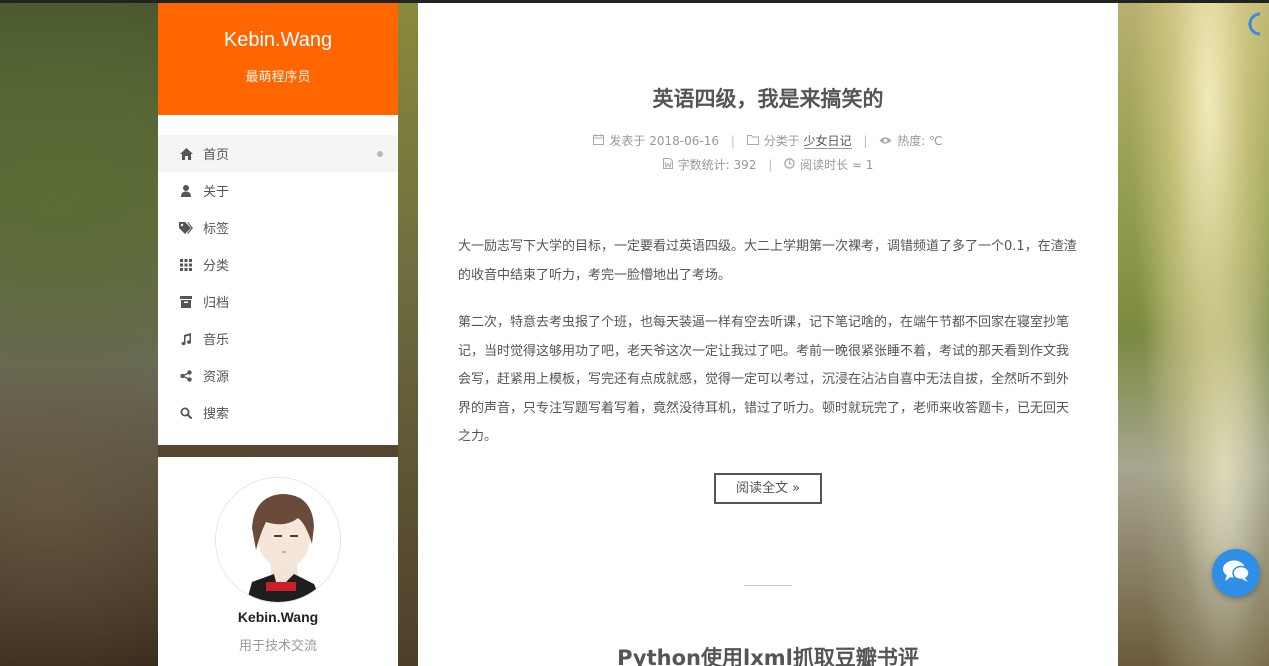 The width and height of the screenshot is (1269, 666). Describe the element at coordinates (278, 338) in the screenshot. I see `menu-item-music: 音乐` at that location.